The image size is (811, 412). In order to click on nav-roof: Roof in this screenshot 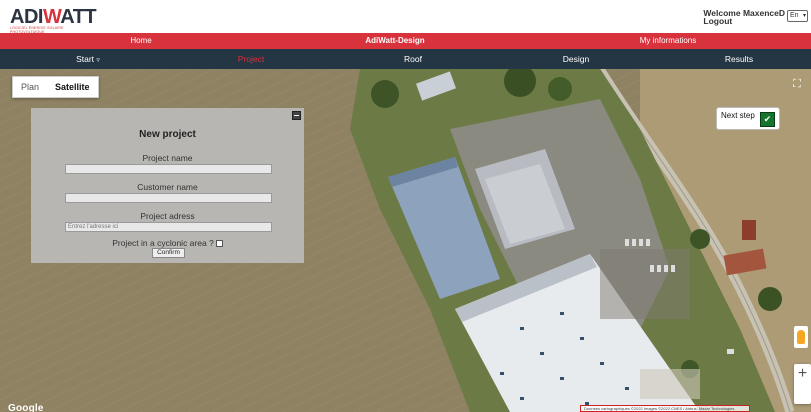, I will do `click(413, 59)`.